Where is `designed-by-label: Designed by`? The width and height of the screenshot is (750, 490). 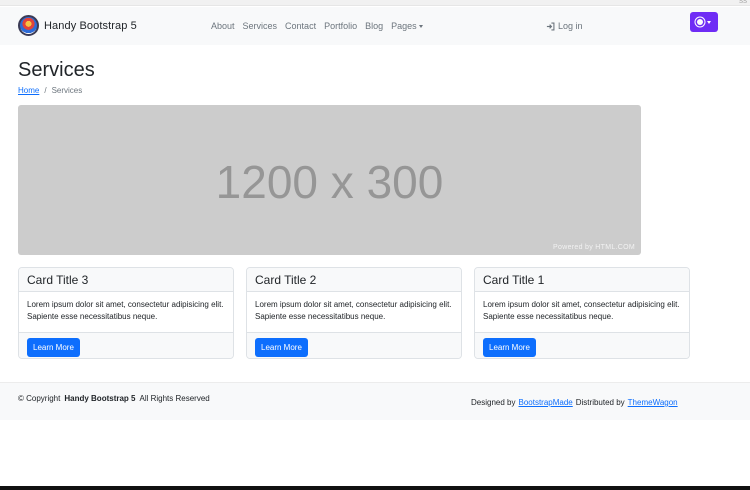
designed-by-label: Designed by is located at coordinates (493, 402).